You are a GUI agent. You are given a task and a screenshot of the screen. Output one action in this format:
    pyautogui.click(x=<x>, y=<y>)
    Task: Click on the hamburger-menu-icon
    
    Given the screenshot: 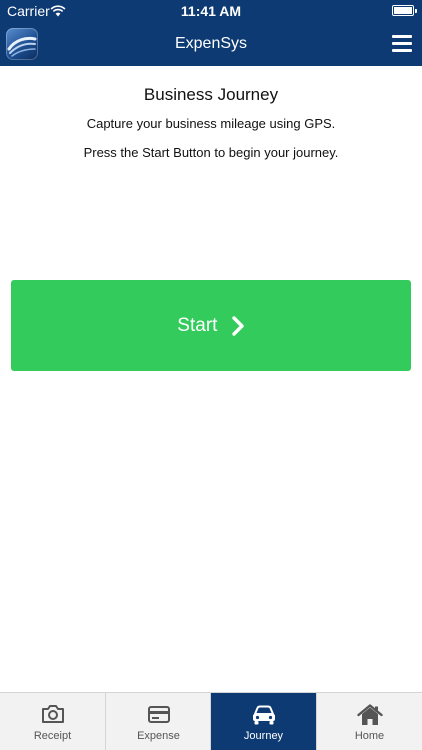 What is the action you would take?
    pyautogui.click(x=402, y=43)
    